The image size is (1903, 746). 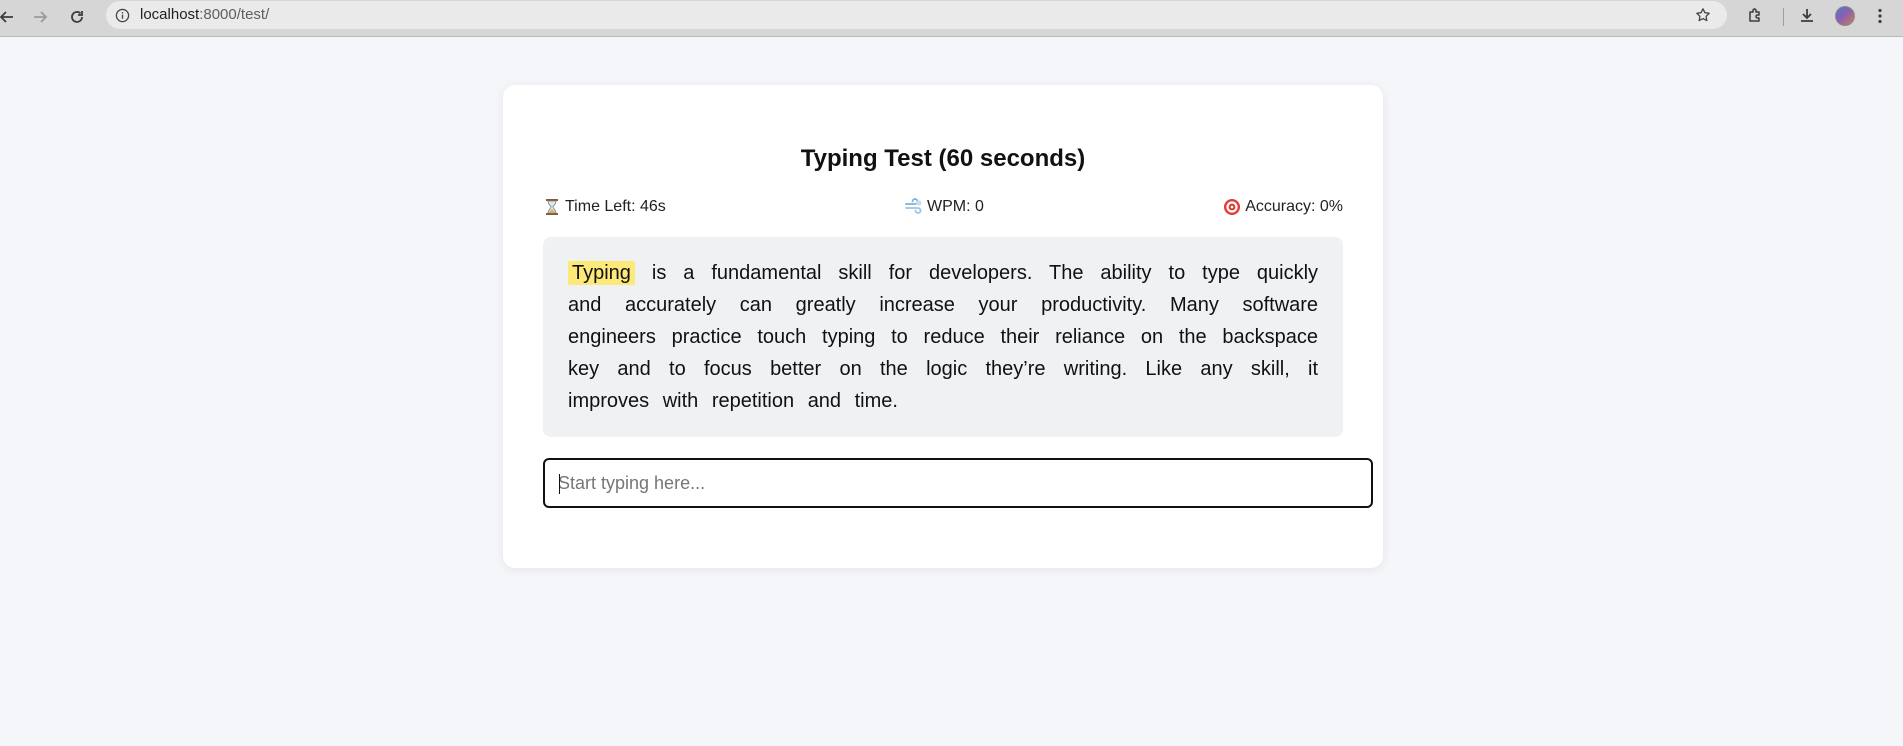 I want to click on passage-word: typing, so click(x=849, y=337).